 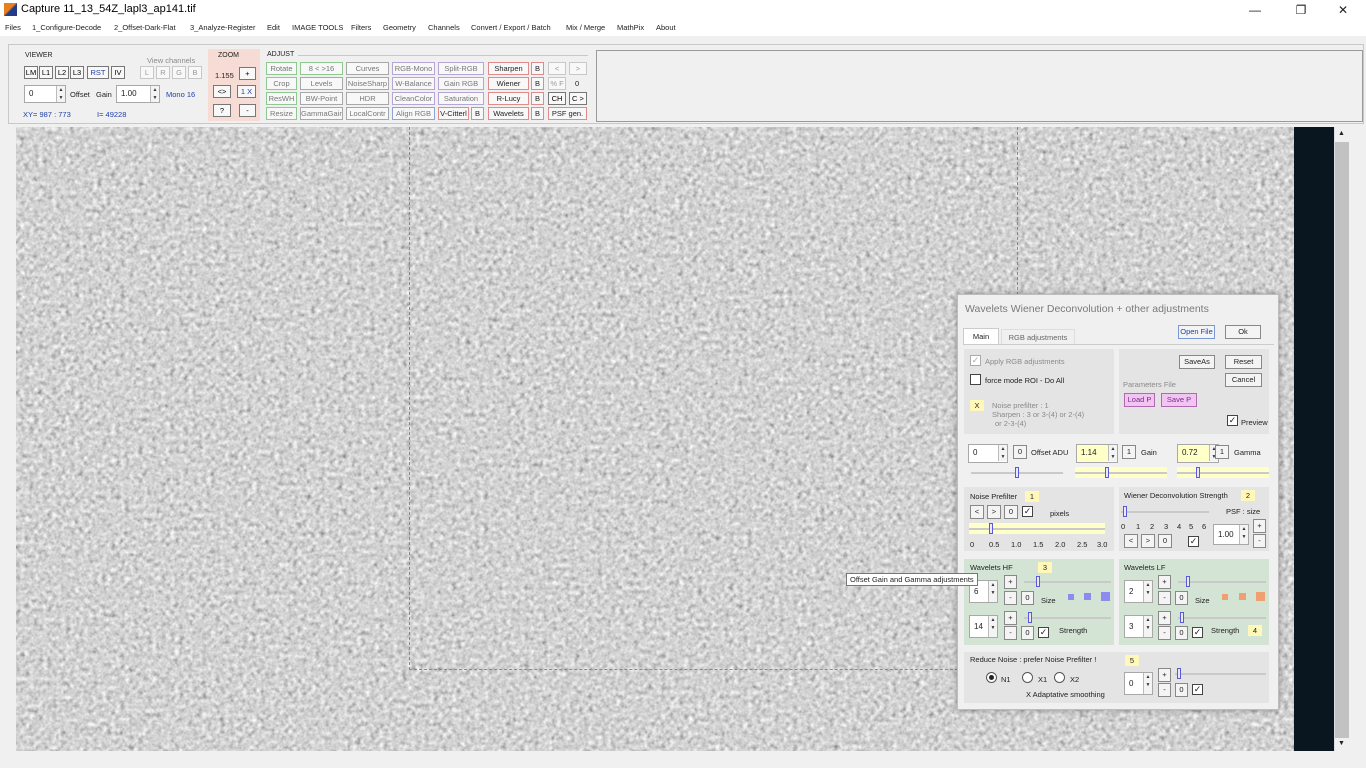 What do you see at coordinates (1198, 453) in the screenshot?
I see `gamma-spinner: 0.72 ▲ ▼` at bounding box center [1198, 453].